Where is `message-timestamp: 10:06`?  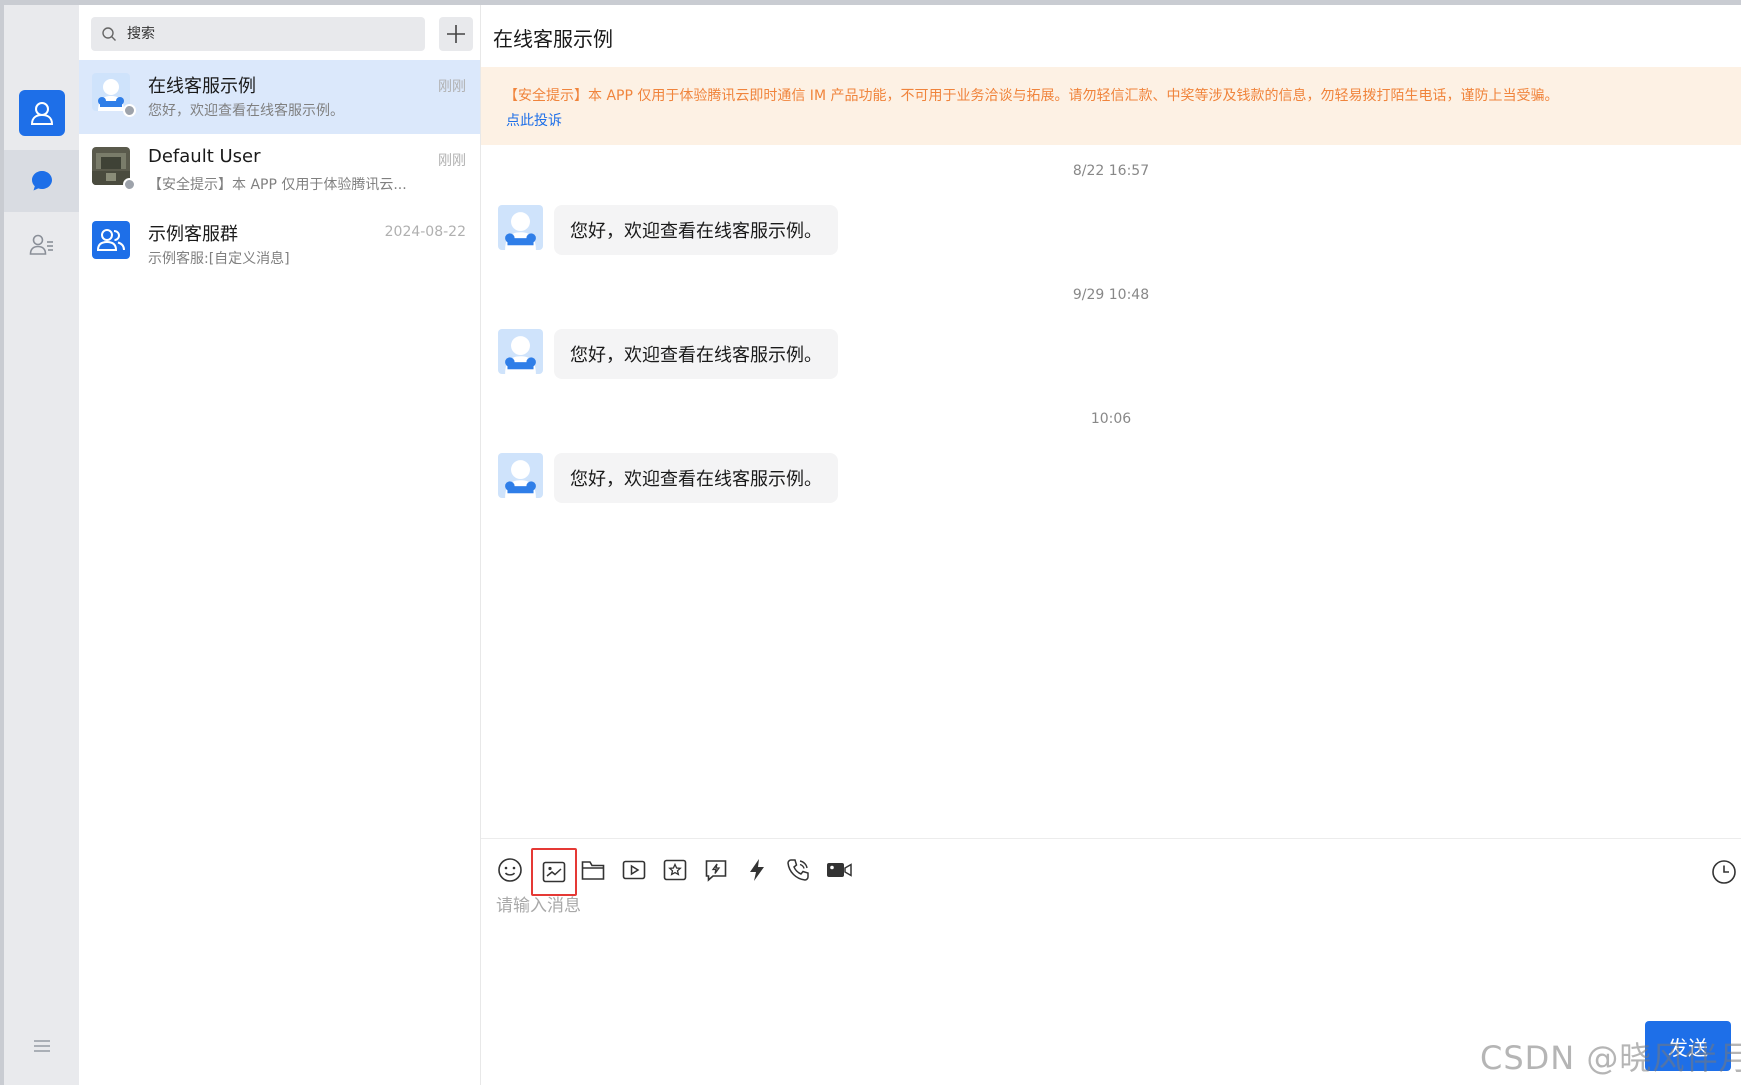 message-timestamp: 10:06 is located at coordinates (1111, 419).